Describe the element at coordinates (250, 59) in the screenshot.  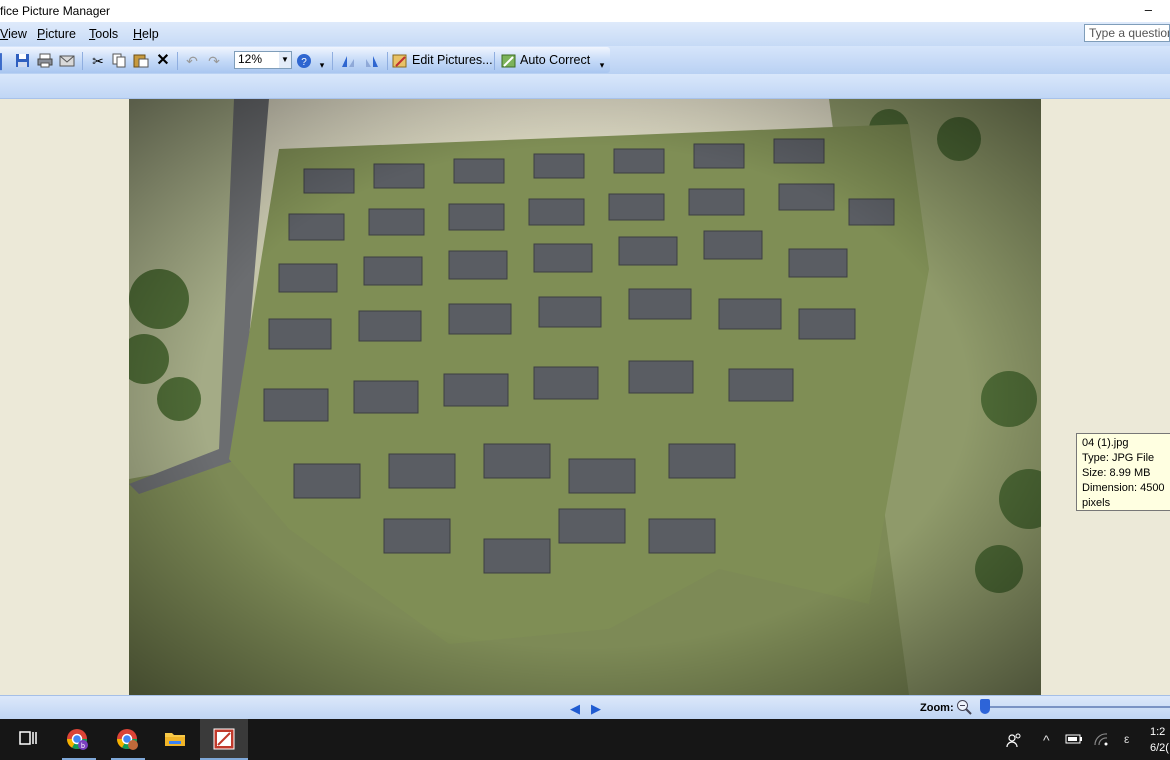
I see `zoom-dropdown-value: 12%` at that location.